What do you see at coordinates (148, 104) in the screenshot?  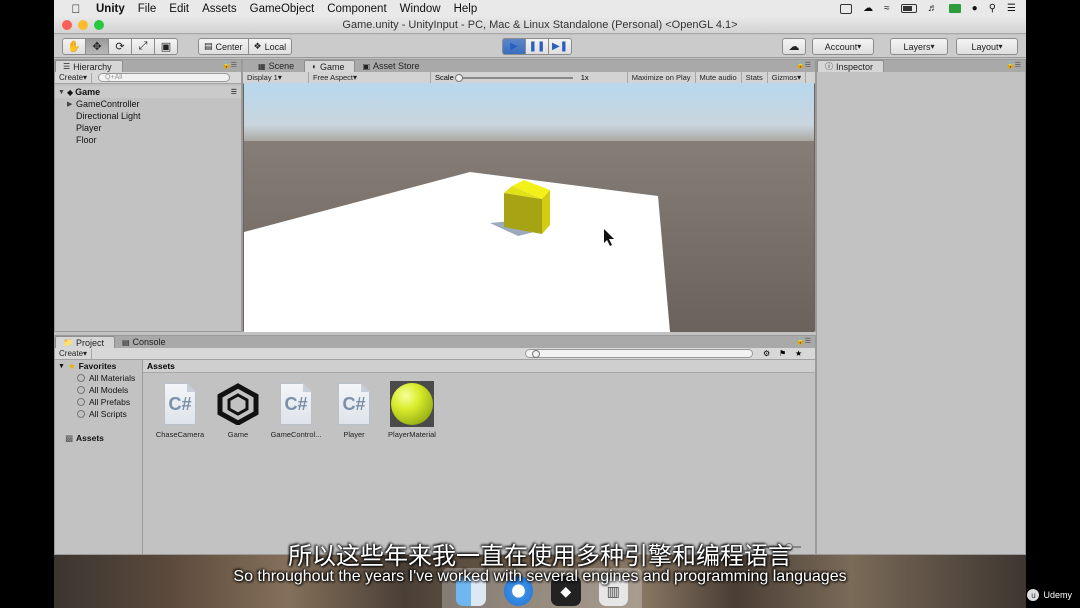 I see `tree-item-gamecontroller: ▶ GameController` at bounding box center [148, 104].